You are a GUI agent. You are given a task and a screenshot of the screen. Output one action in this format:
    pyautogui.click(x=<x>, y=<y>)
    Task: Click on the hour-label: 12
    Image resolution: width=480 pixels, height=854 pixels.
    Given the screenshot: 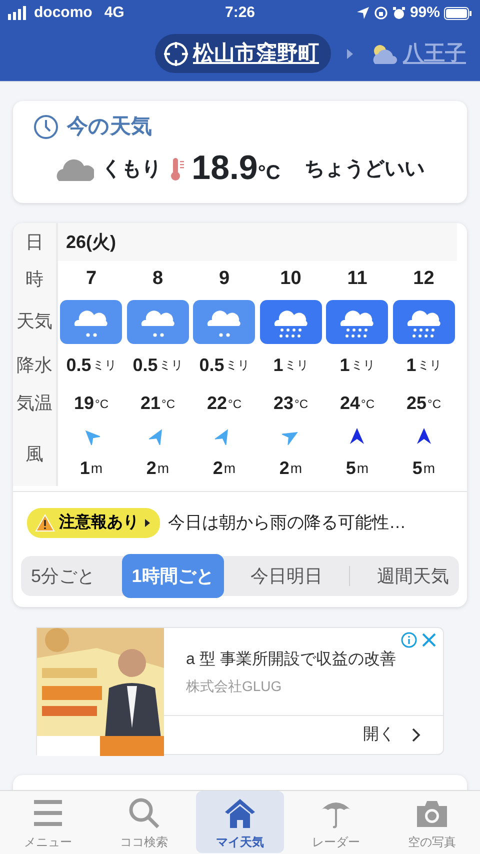 What is the action you would take?
    pyautogui.click(x=424, y=279)
    